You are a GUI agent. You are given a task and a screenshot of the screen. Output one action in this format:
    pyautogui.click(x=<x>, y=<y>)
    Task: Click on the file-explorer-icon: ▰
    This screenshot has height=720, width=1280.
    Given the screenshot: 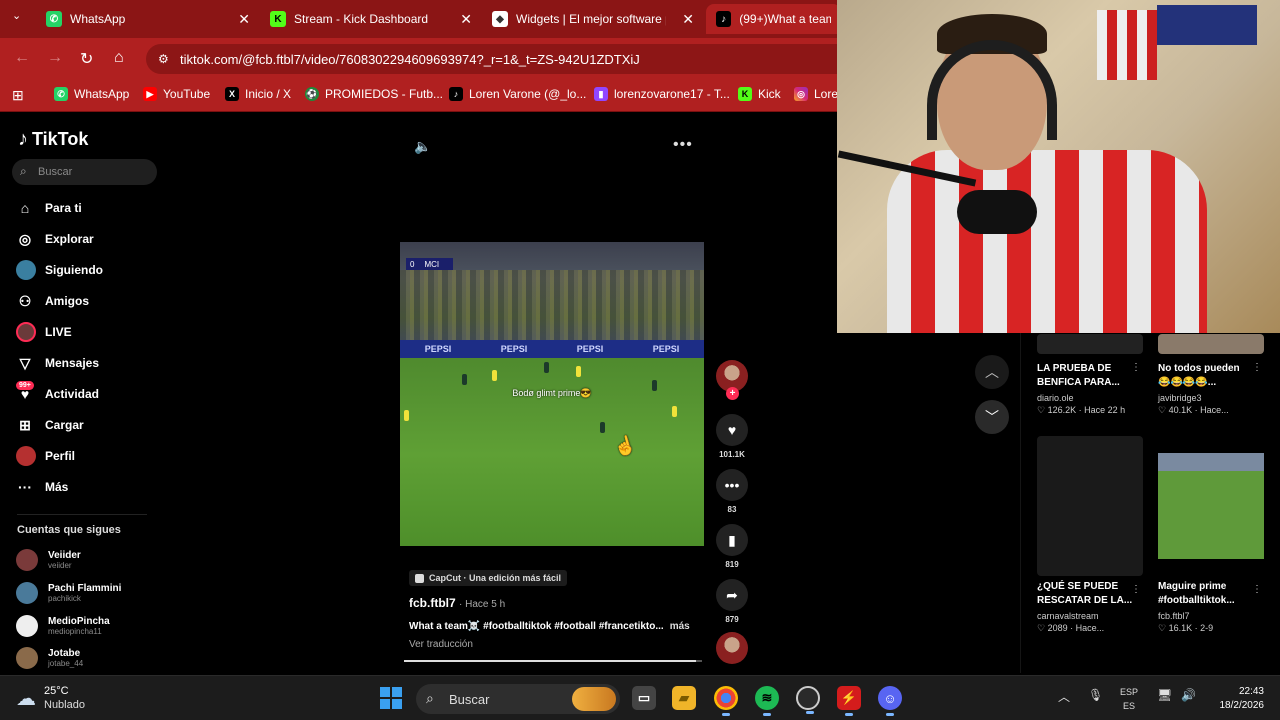 What is the action you would take?
    pyautogui.click(x=684, y=698)
    